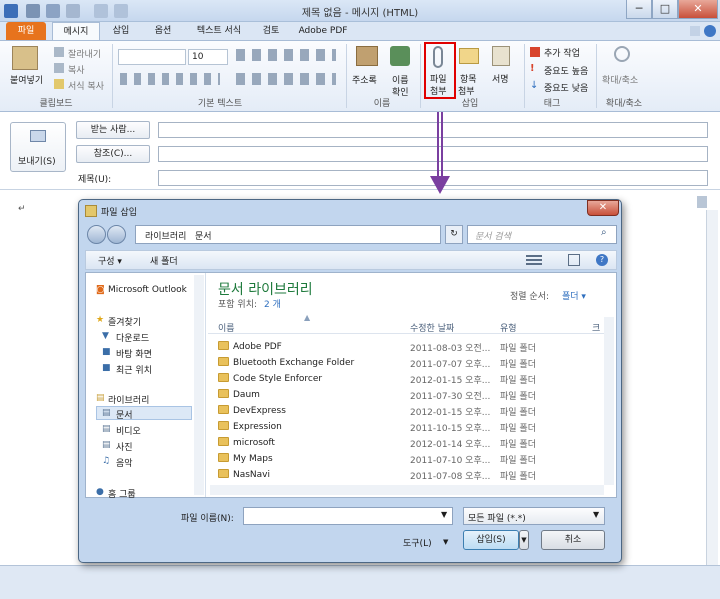 The height and width of the screenshot is (599, 720). I want to click on ruler-toggle-icon, so click(702, 202).